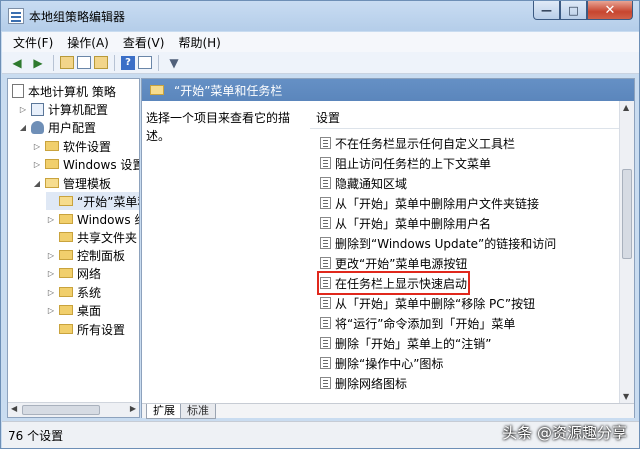 This screenshot has height=449, width=640. I want to click on scroll-right-icon: ▶, so click(133, 408).